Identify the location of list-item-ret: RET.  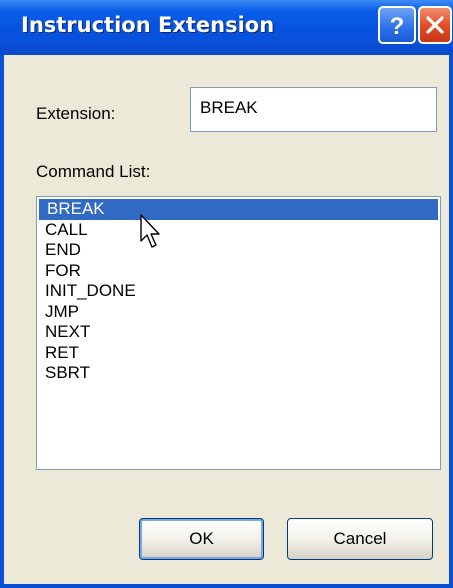
(238, 353).